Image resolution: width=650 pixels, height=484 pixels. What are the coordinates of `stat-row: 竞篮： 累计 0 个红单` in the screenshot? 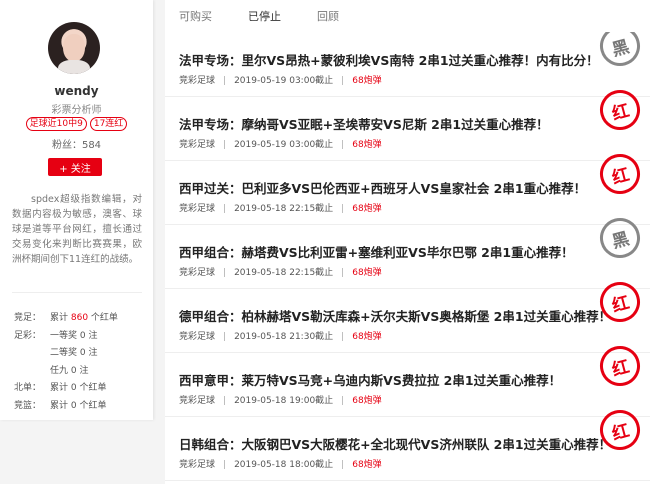 It's located at (79, 405).